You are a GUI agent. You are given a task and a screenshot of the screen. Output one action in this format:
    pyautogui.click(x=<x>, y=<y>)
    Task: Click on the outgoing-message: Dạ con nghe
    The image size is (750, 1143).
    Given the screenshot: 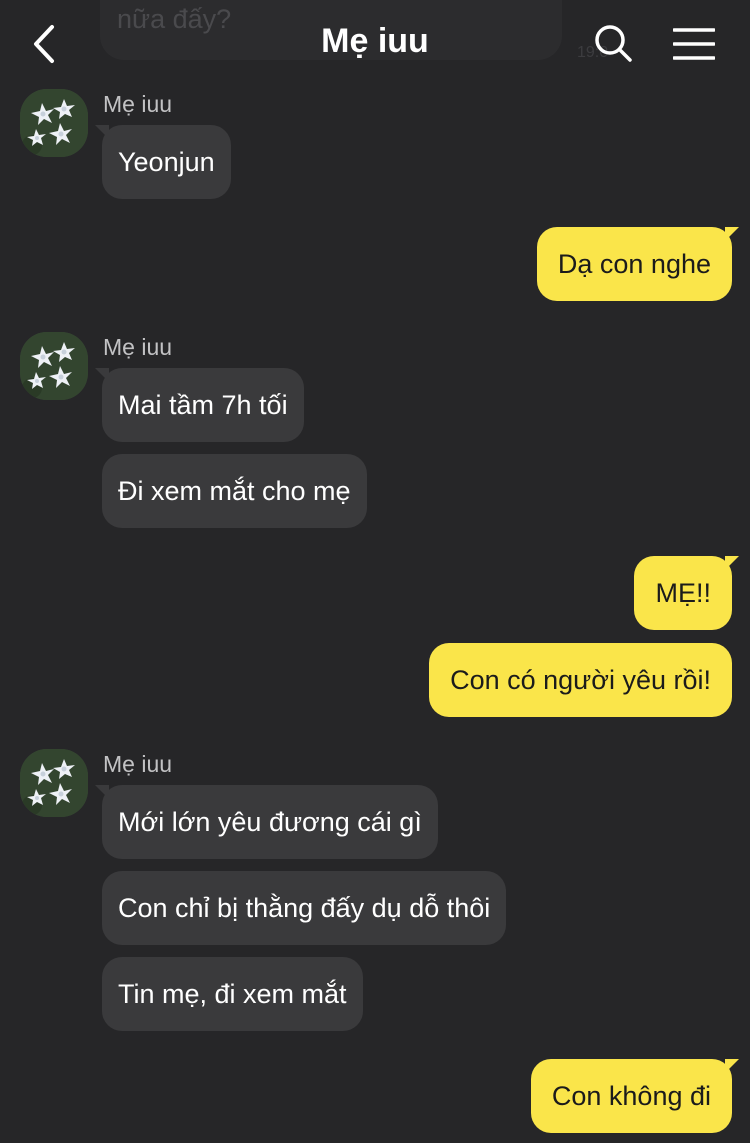 What is the action you would take?
    pyautogui.click(x=638, y=264)
    